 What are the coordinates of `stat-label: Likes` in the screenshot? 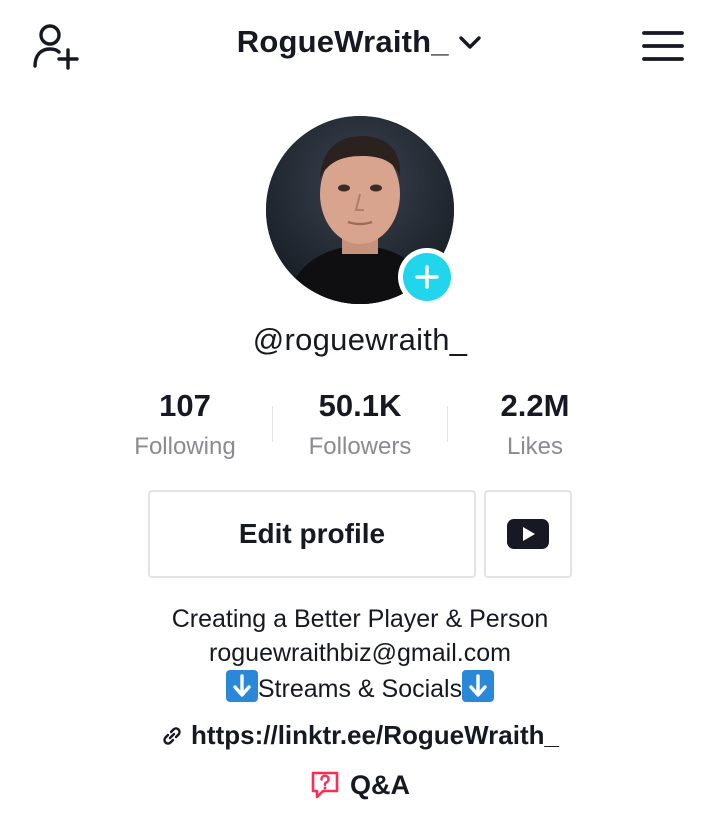 It's located at (535, 446).